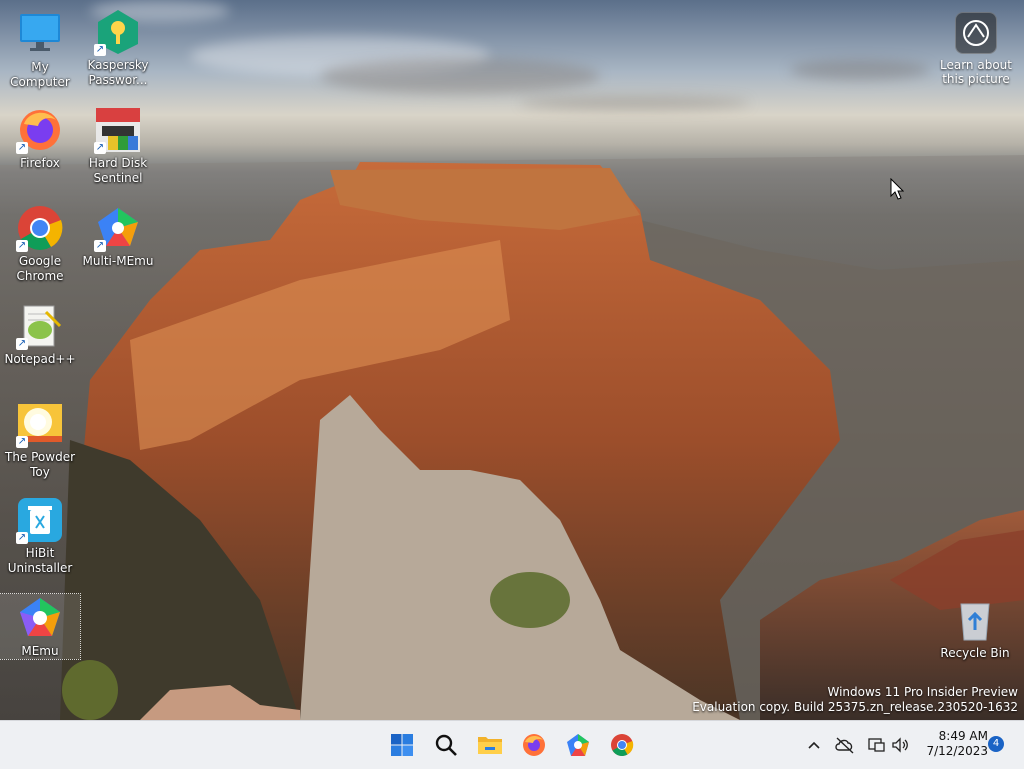 The width and height of the screenshot is (1024, 769). Describe the element at coordinates (118, 170) in the screenshot. I see `desktop-icon-label: Hard Disk Sentinel` at that location.